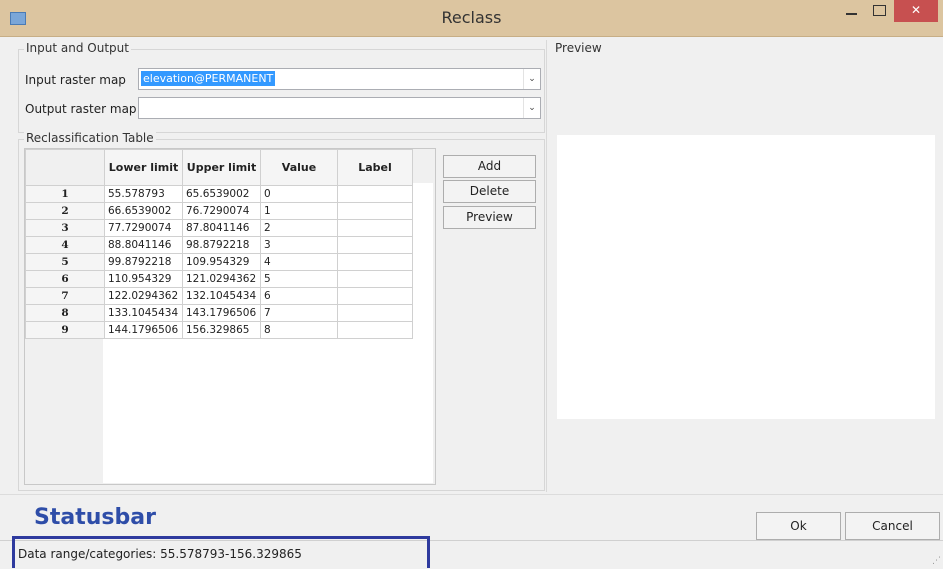 The image size is (943, 569). I want to click on column-header-upper: Upper limit, so click(221, 167).